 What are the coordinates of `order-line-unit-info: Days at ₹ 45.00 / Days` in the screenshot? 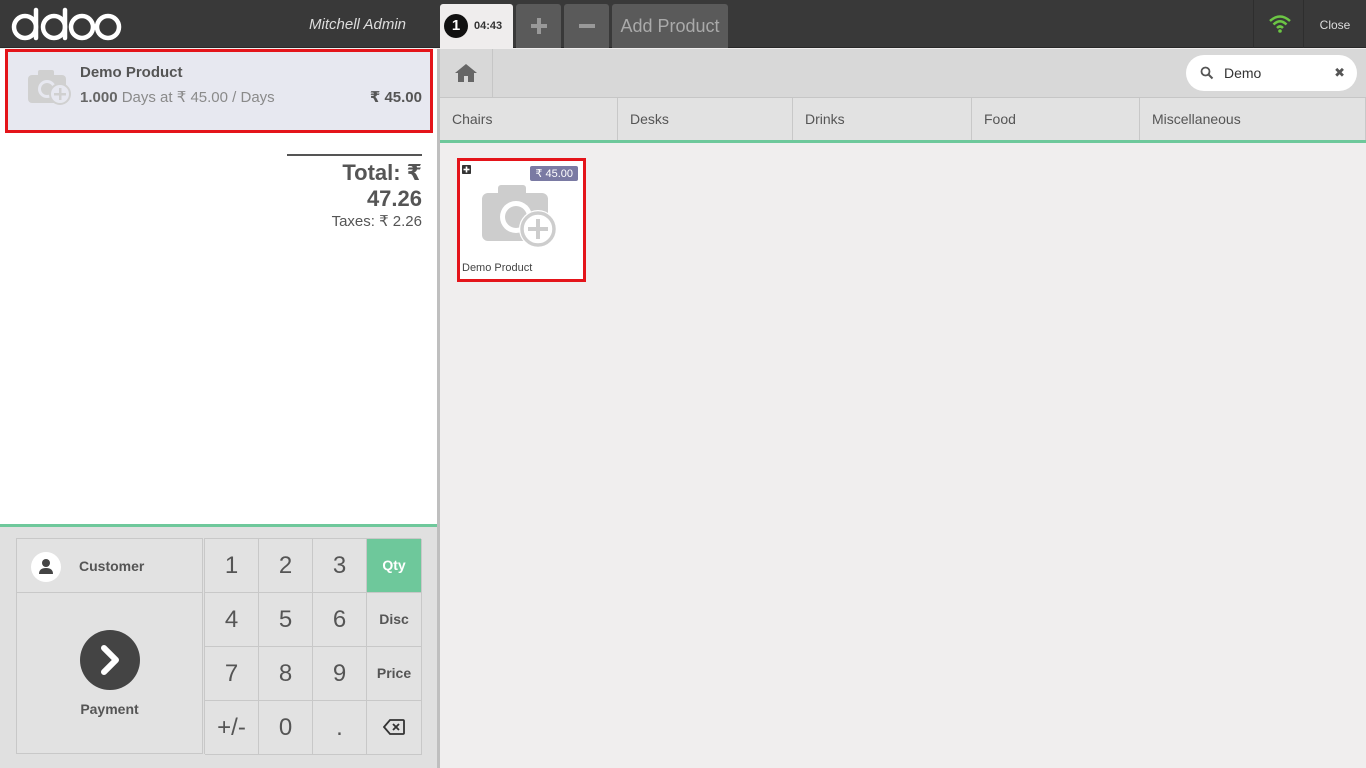 It's located at (198, 97).